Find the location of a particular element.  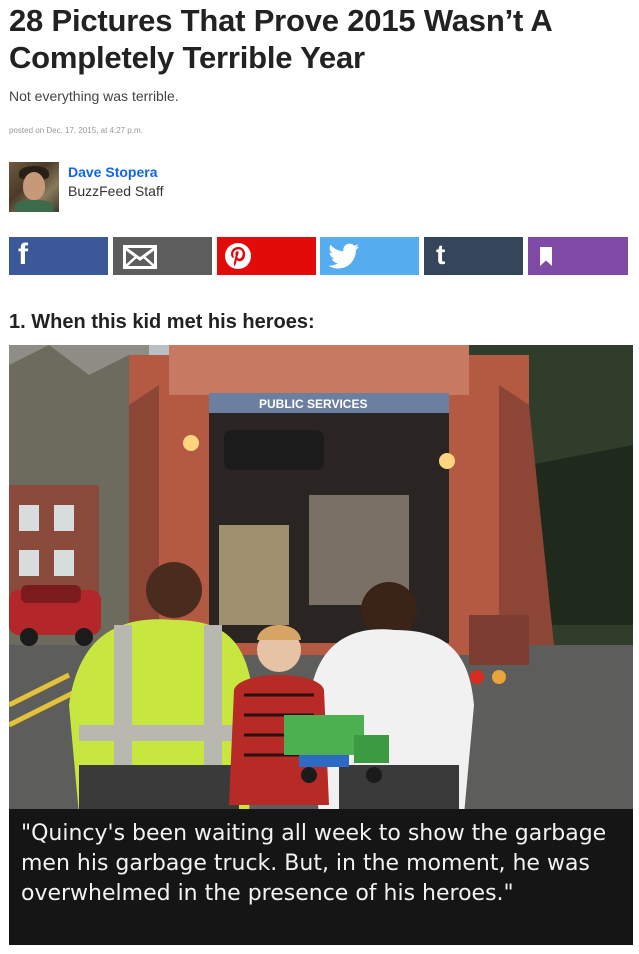

share-email-button is located at coordinates (162, 256).